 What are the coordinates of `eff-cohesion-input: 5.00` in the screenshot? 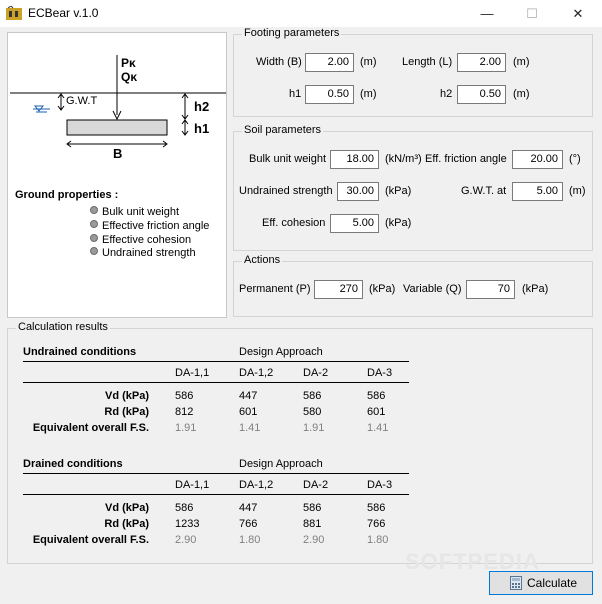 It's located at (354, 223).